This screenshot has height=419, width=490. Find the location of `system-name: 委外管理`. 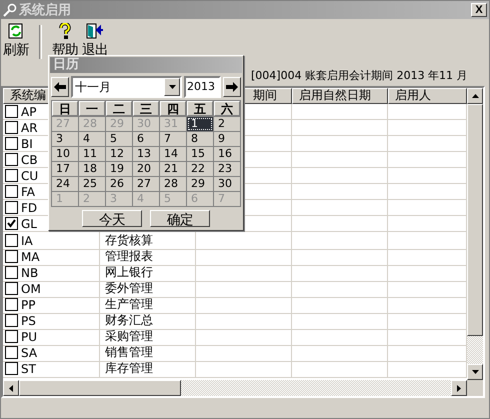

system-name: 委外管理 is located at coordinates (128, 288).